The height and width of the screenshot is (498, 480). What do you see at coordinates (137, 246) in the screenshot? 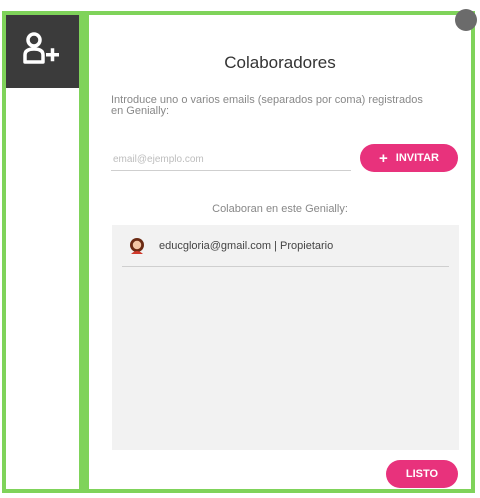
I see `user-avatar-icon` at bounding box center [137, 246].